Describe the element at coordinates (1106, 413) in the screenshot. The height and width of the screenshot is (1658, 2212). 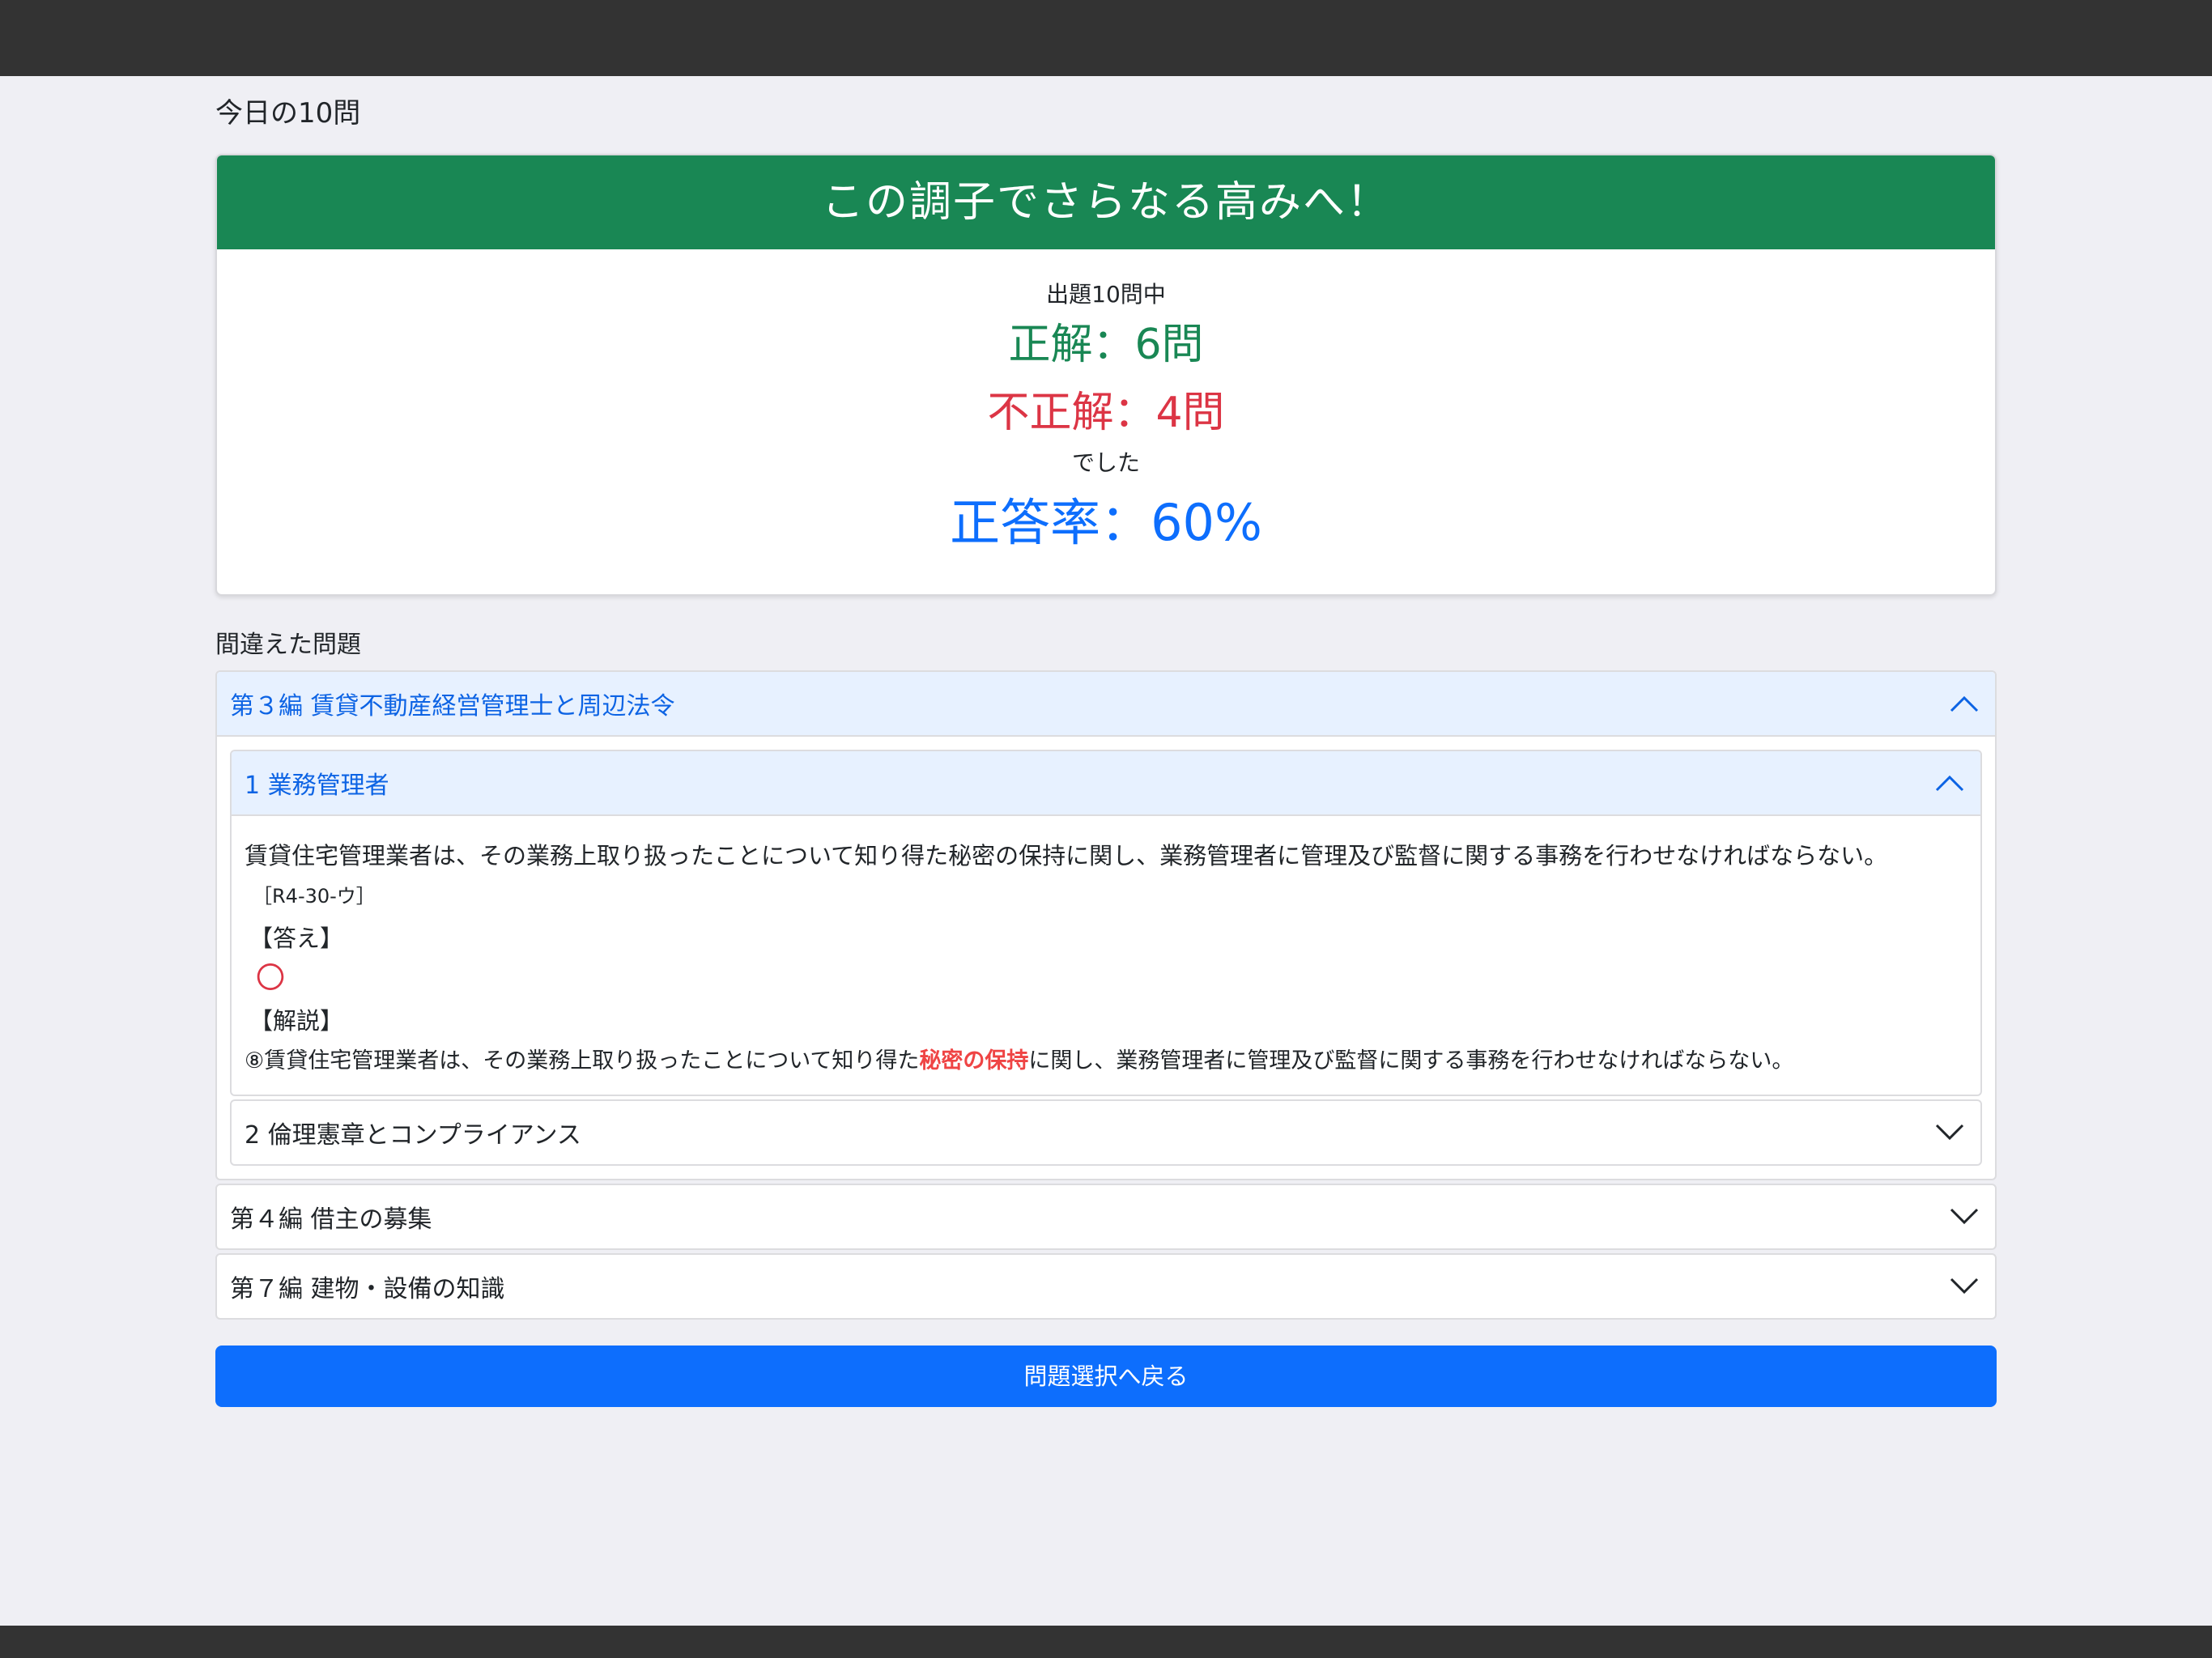
I see `incorrect-count: 不正解：4問` at that location.